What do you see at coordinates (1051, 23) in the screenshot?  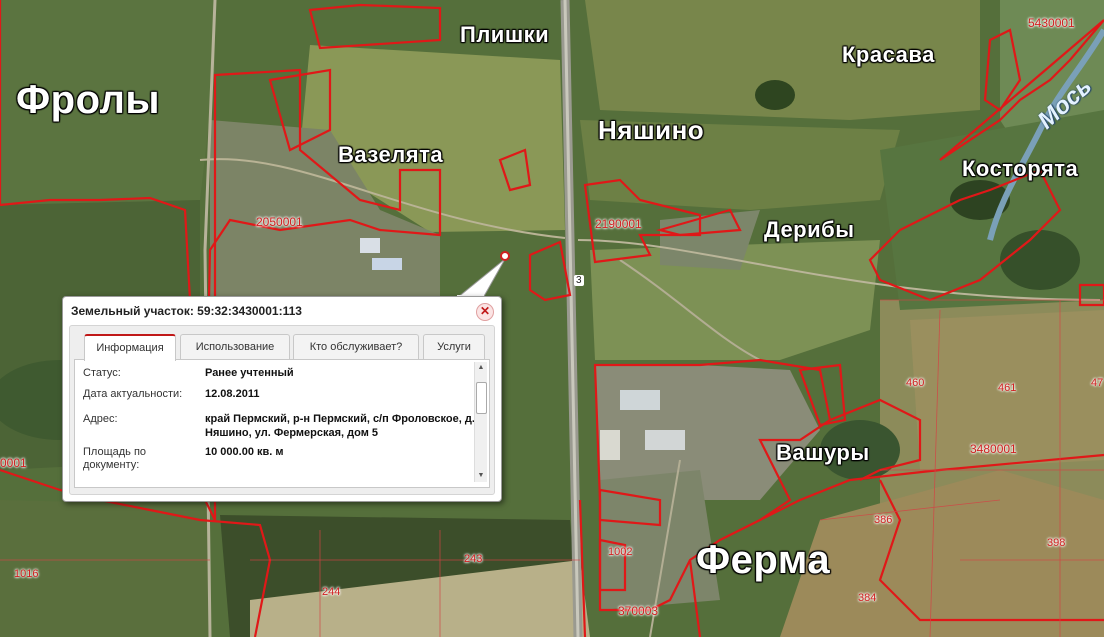 I see `cadastral-label: 5430001` at bounding box center [1051, 23].